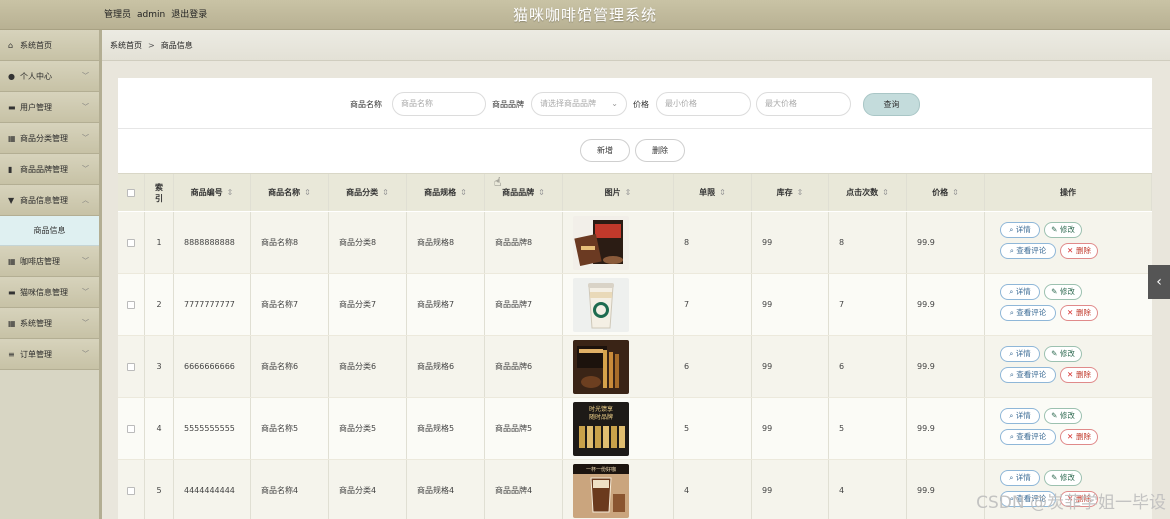  I want to click on logout-link: 退出登录, so click(189, 15).